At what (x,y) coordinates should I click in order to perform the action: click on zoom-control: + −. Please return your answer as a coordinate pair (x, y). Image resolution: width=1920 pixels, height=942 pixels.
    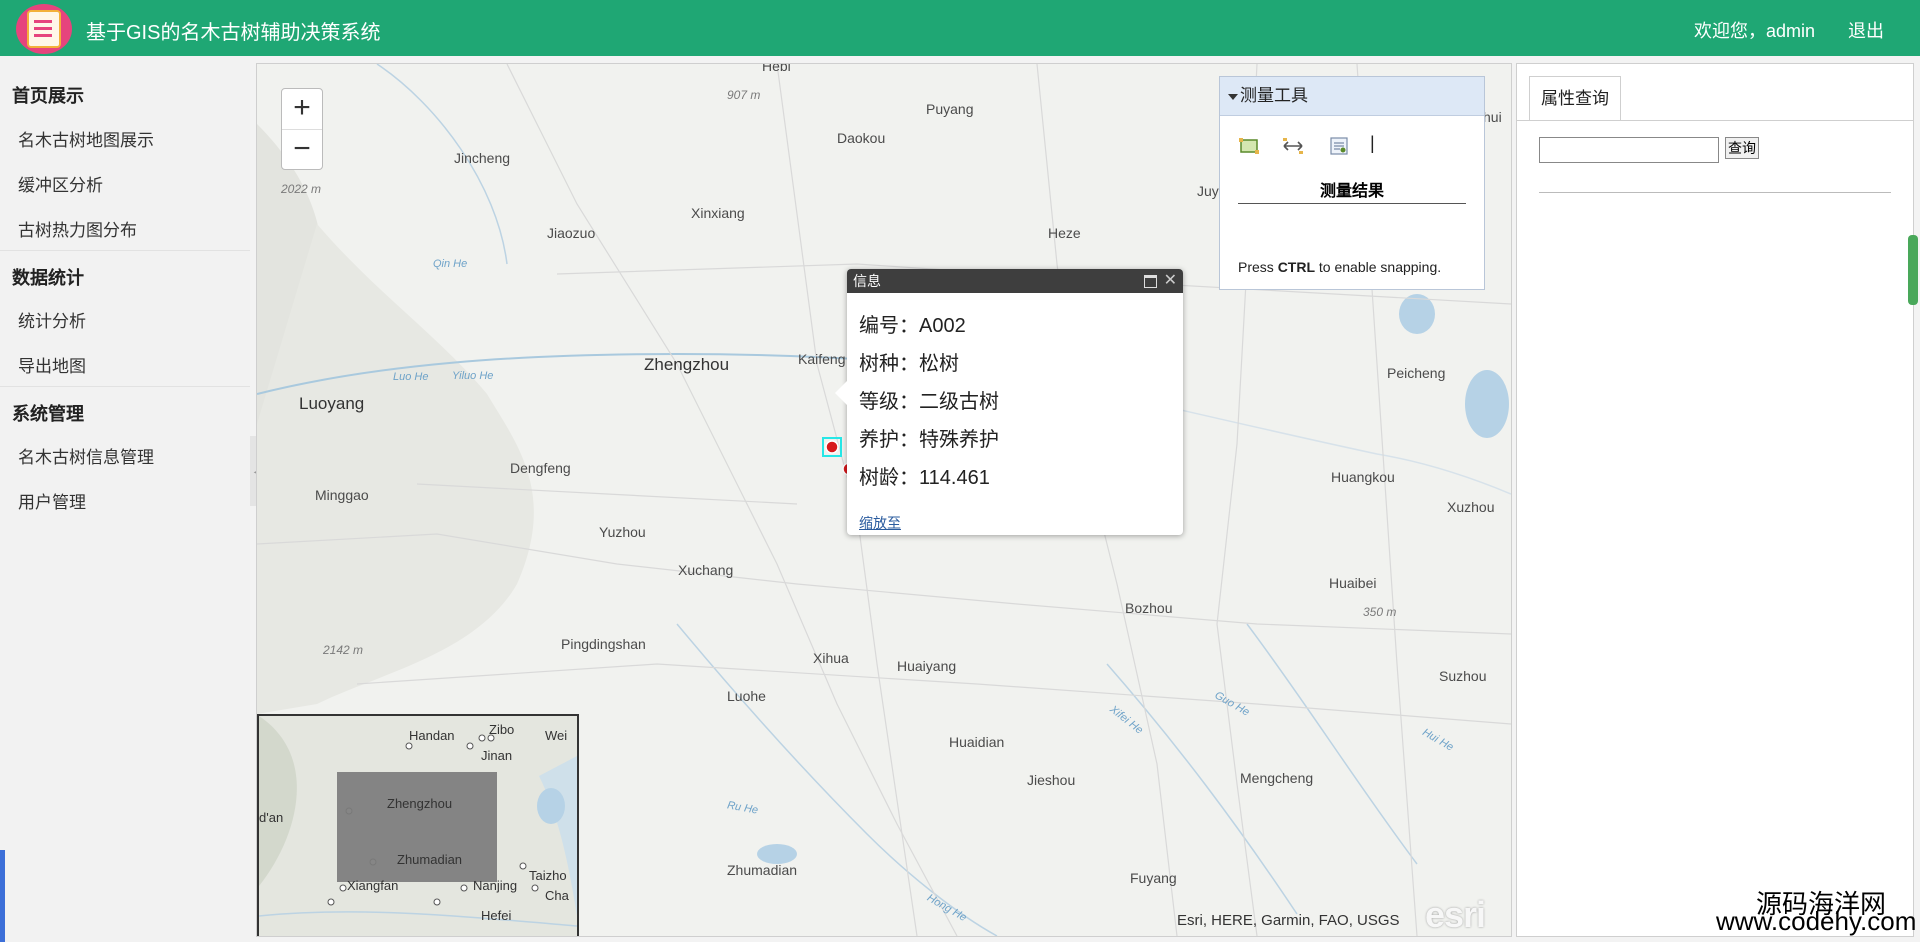
    Looking at the image, I should click on (302, 129).